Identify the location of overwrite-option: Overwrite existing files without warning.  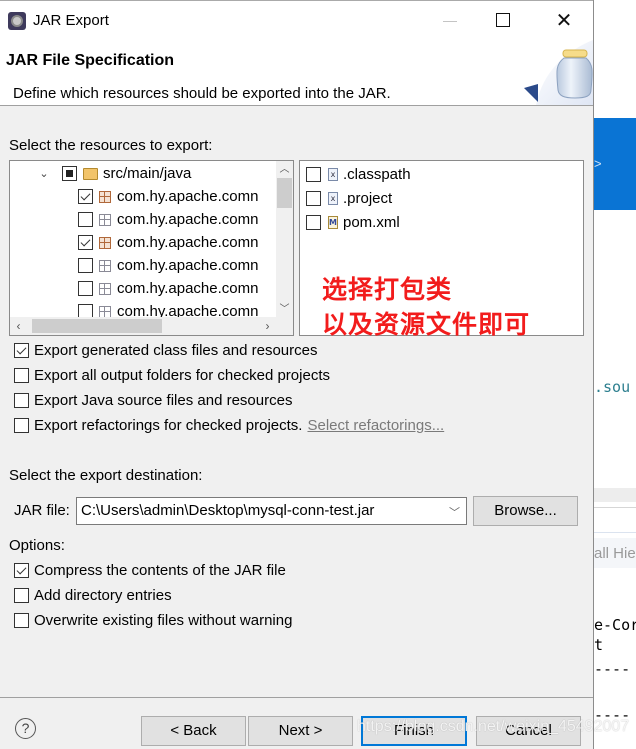
(153, 620).